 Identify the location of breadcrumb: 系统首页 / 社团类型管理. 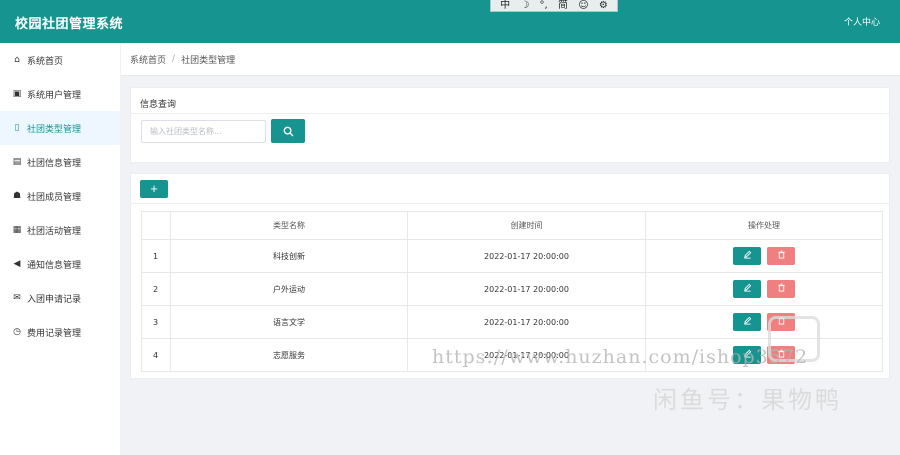
(510, 59).